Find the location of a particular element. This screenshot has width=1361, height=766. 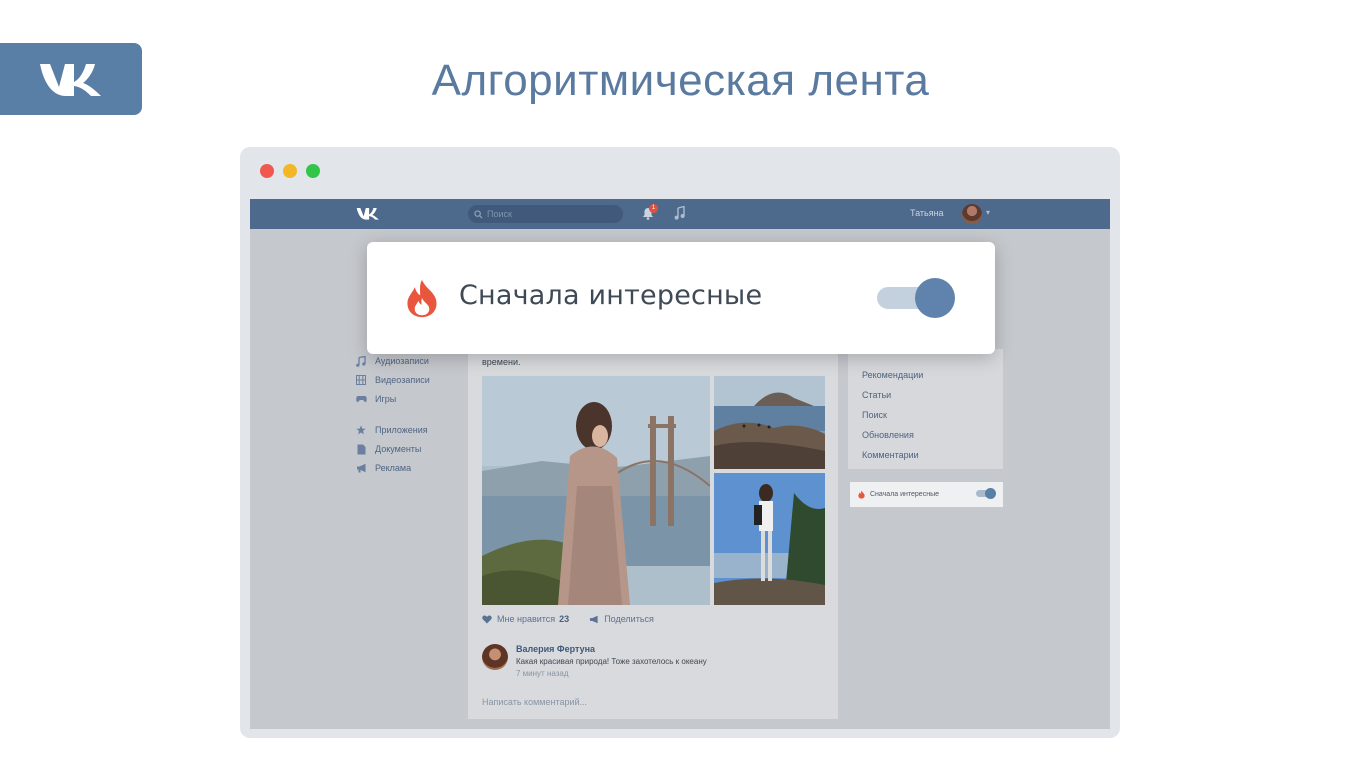

notification-badge: 1 is located at coordinates (653, 208).